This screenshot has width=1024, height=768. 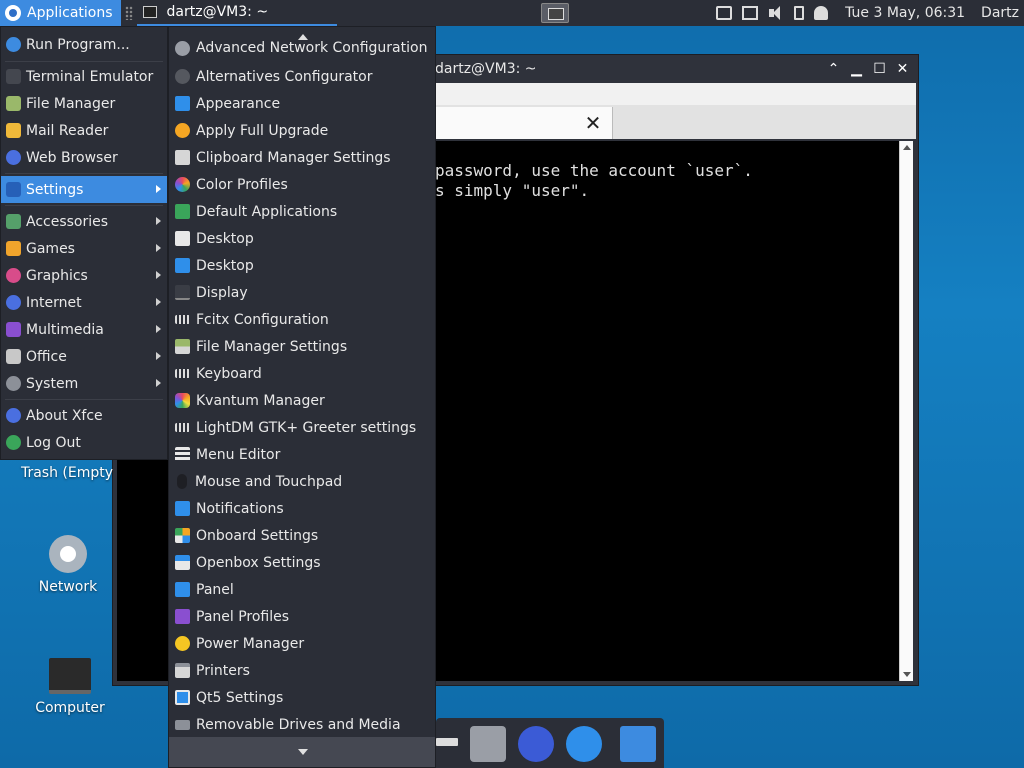 What do you see at coordinates (13, 442) in the screenshot?
I see `logout-icon` at bounding box center [13, 442].